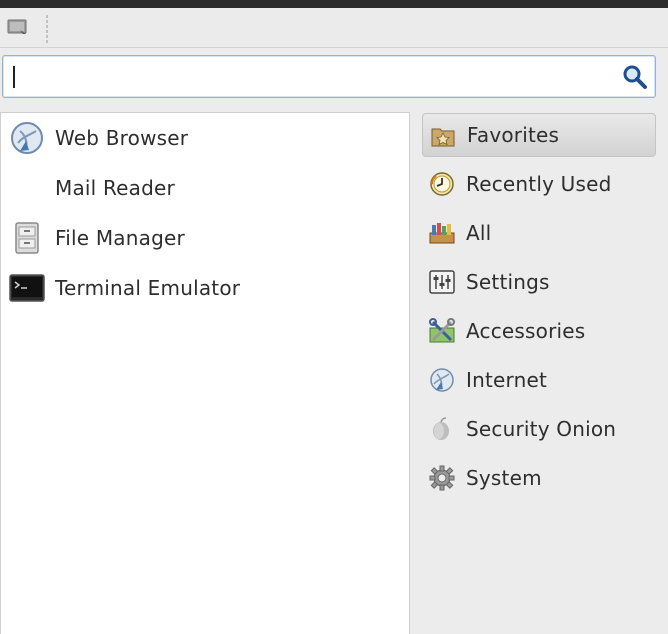 The image size is (668, 634). I want to click on category-security-onion: Security Onion, so click(539, 429).